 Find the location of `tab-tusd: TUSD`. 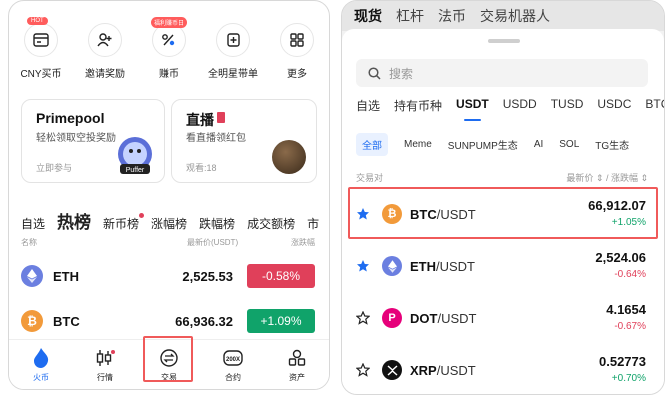

tab-tusd: TUSD is located at coordinates (567, 109).